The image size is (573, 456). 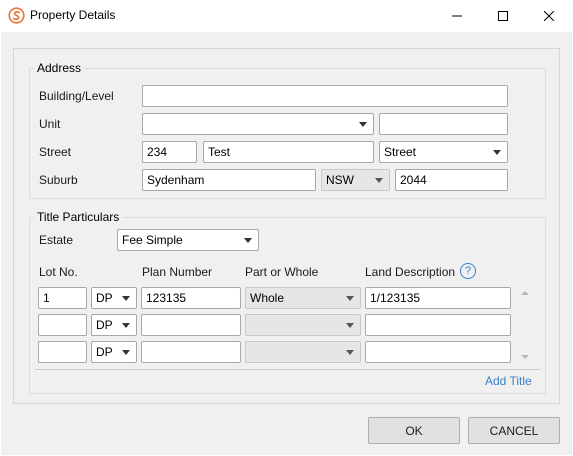 I want to click on plan-number-input: 123135, so click(x=191, y=298).